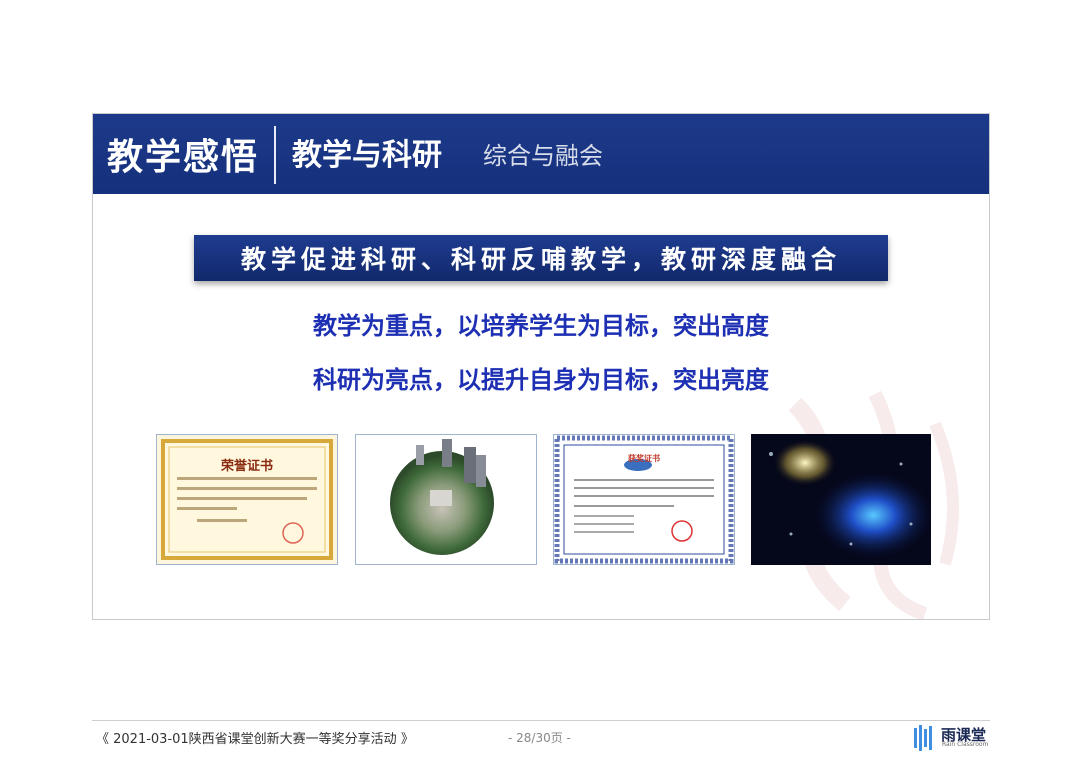 Image resolution: width=1080 pixels, height=763 pixels. What do you see at coordinates (541, 720) in the screenshot?
I see `footer-divider` at bounding box center [541, 720].